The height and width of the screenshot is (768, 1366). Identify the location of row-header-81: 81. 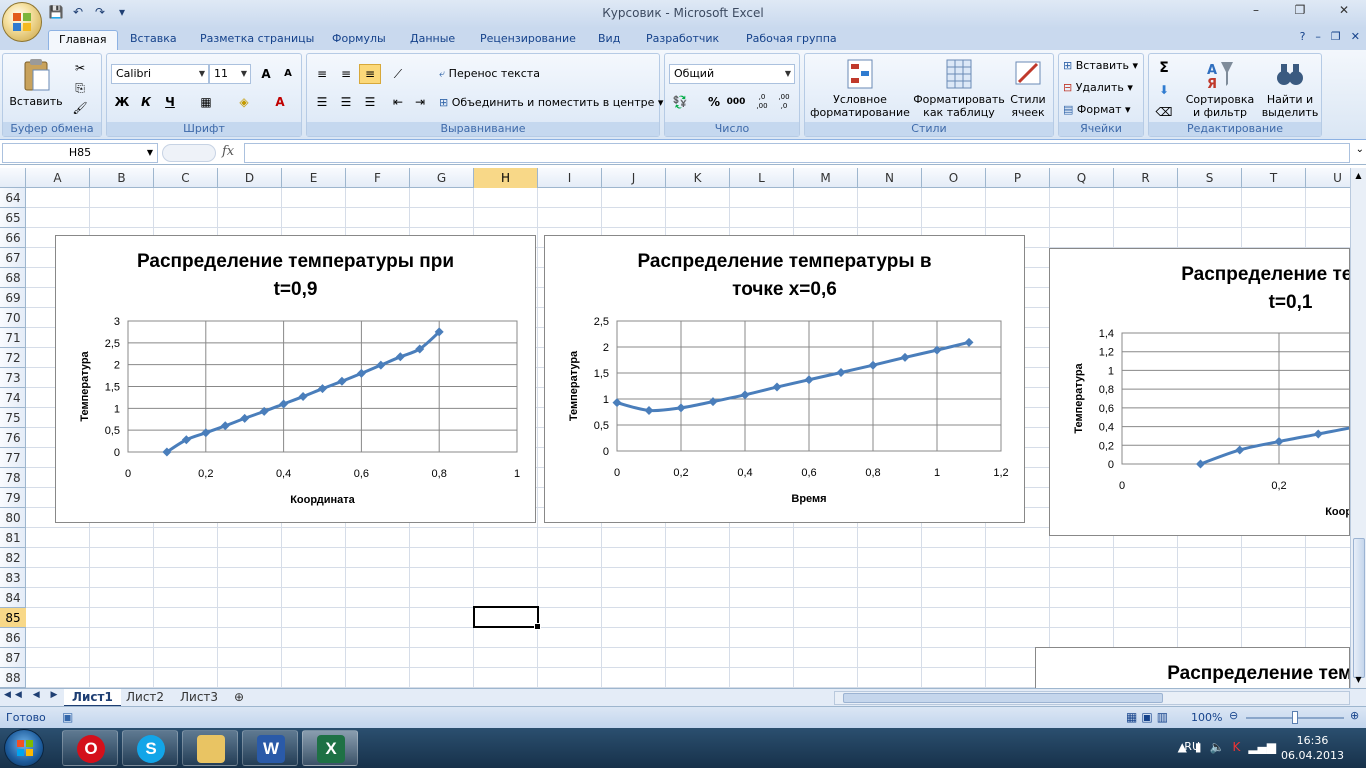
(13, 538).